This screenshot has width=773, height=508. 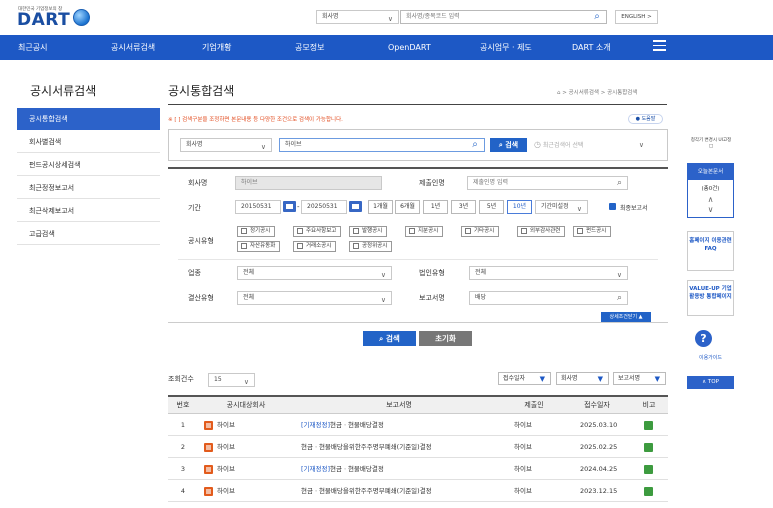 I want to click on search-button: ⌕ 검색, so click(x=508, y=145).